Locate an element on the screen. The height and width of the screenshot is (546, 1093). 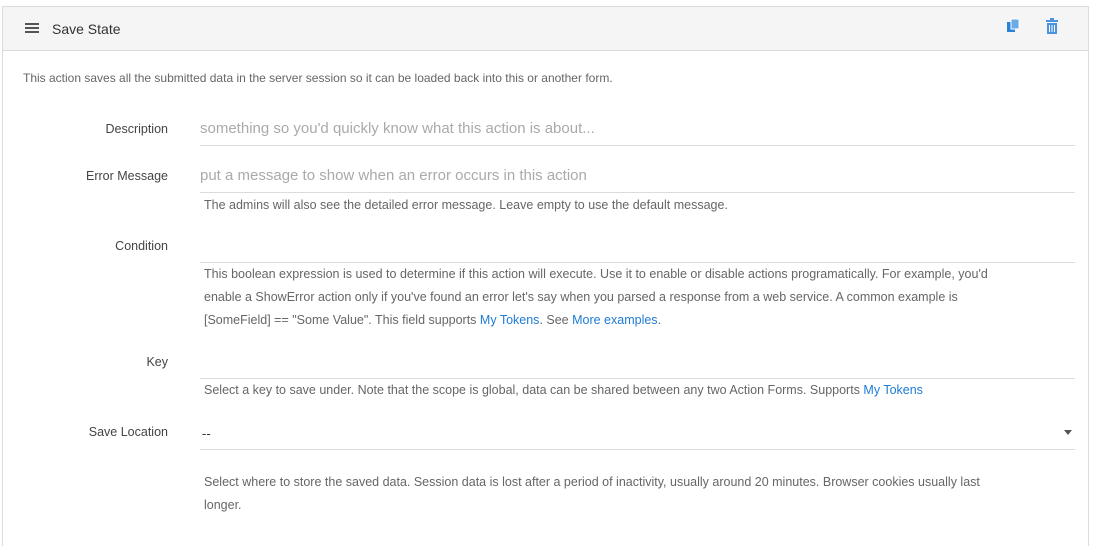
error-message-label: Error Message is located at coordinates (127, 176).